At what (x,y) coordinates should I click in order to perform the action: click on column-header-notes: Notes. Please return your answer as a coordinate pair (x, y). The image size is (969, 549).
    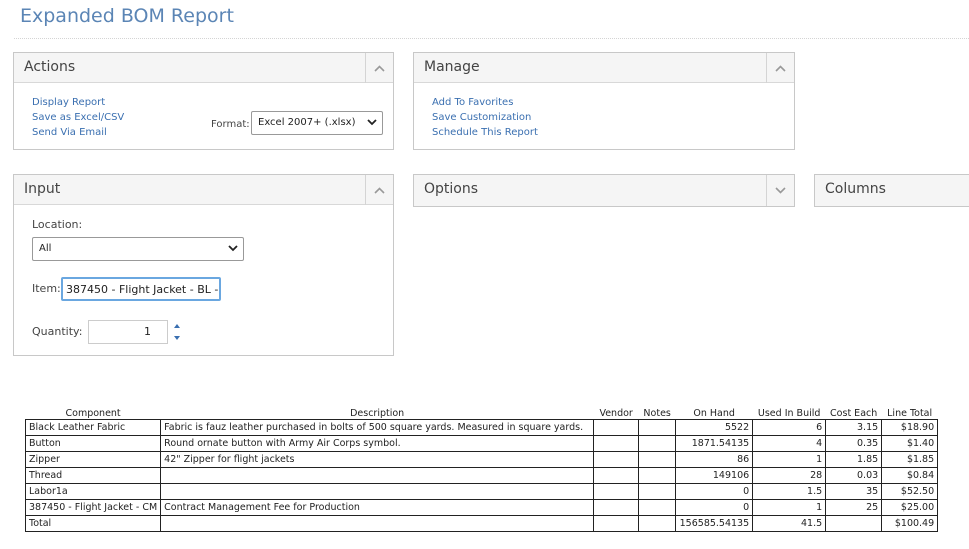
    Looking at the image, I should click on (657, 413).